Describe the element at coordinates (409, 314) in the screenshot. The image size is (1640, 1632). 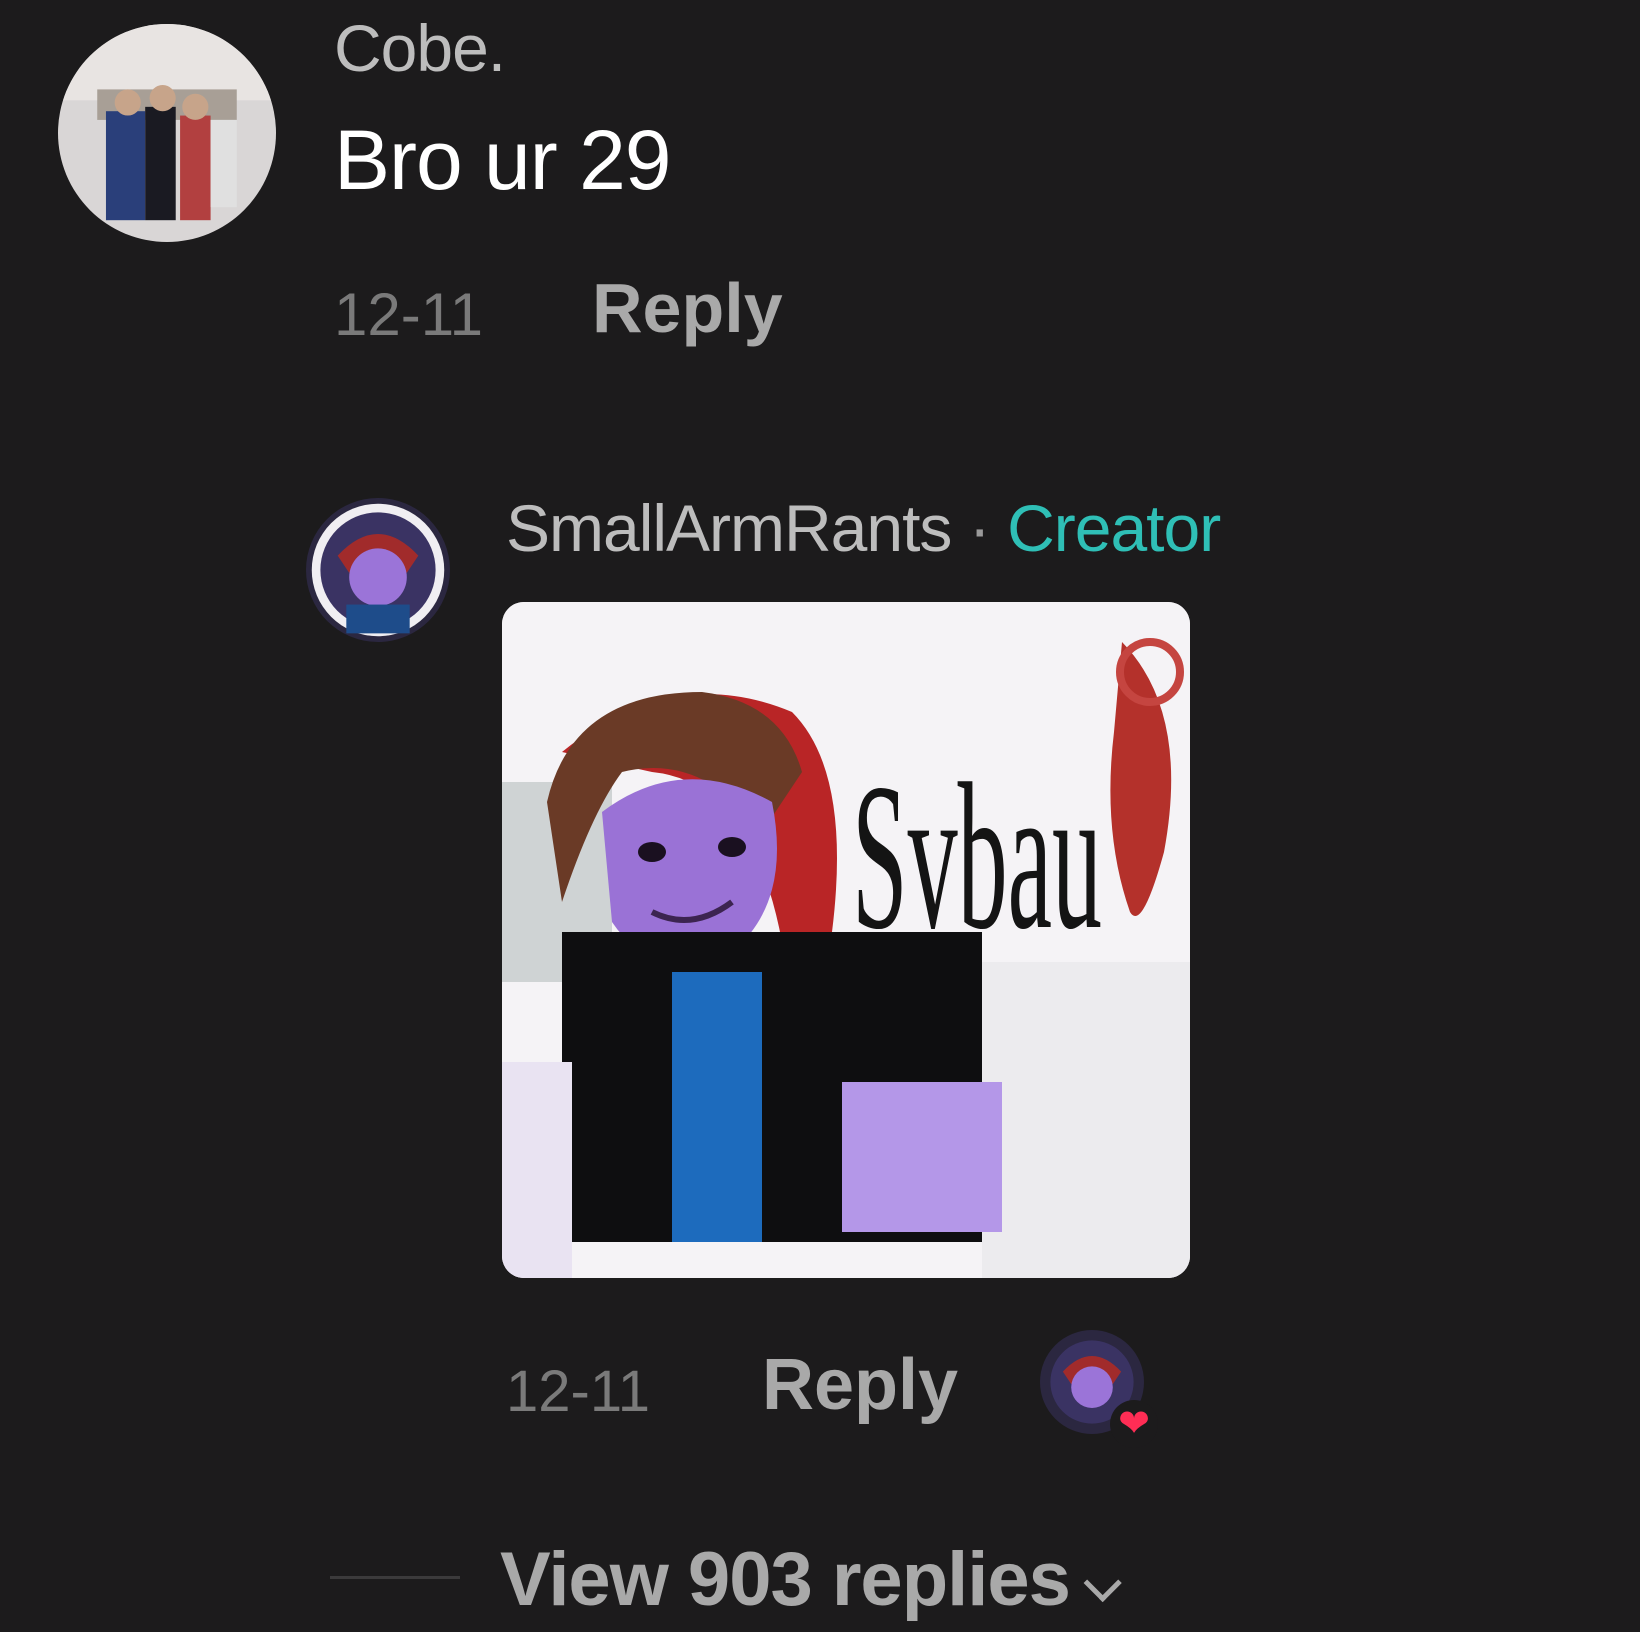
I see `comment-date: 12-11` at that location.